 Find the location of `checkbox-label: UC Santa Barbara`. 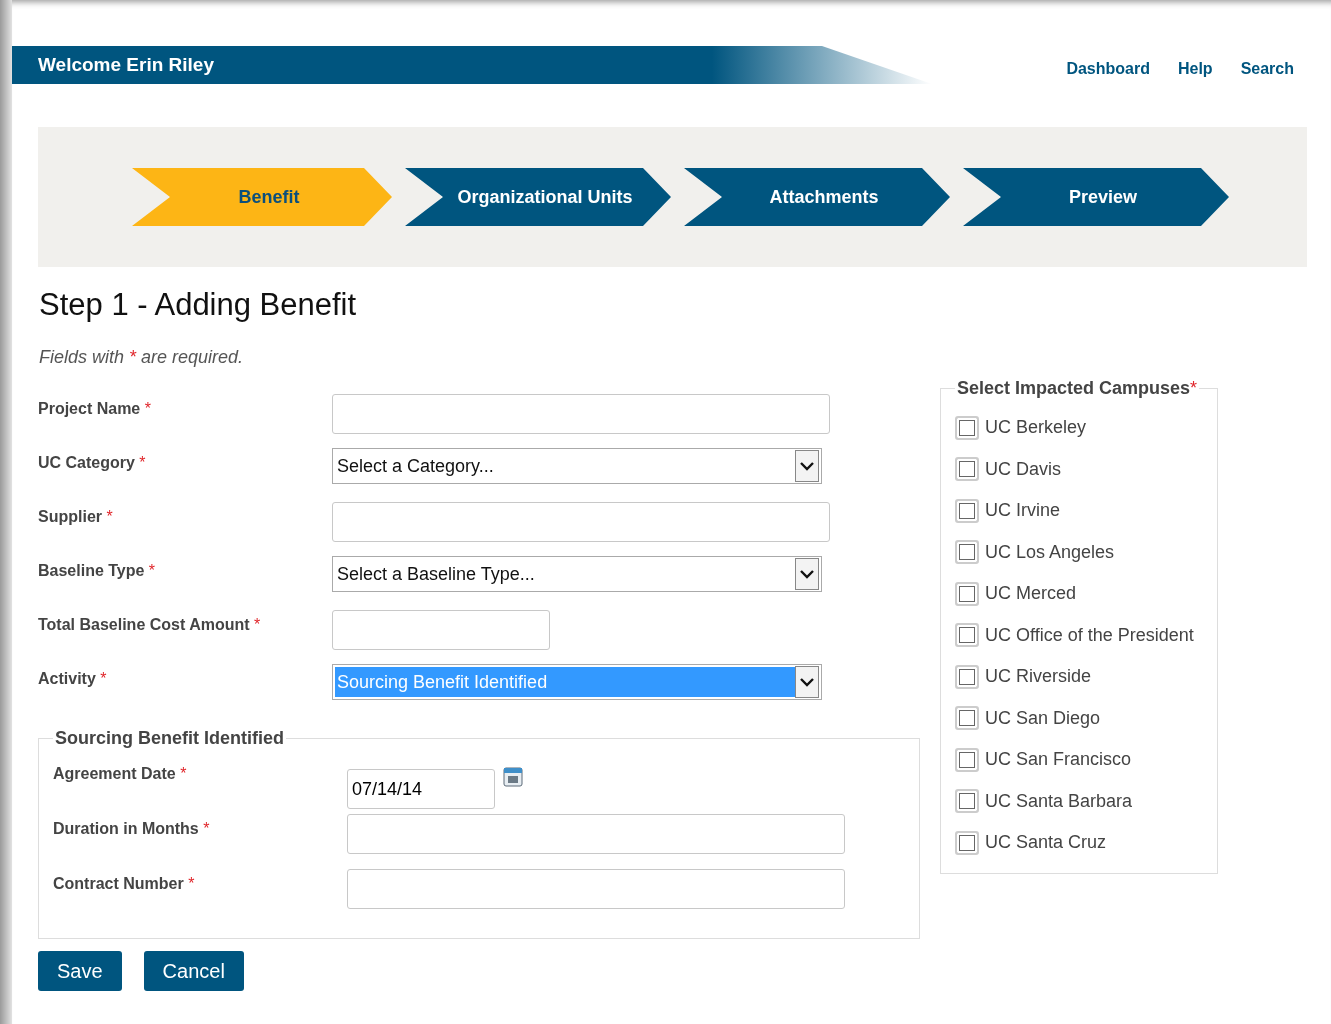

checkbox-label: UC Santa Barbara is located at coordinates (1059, 801).